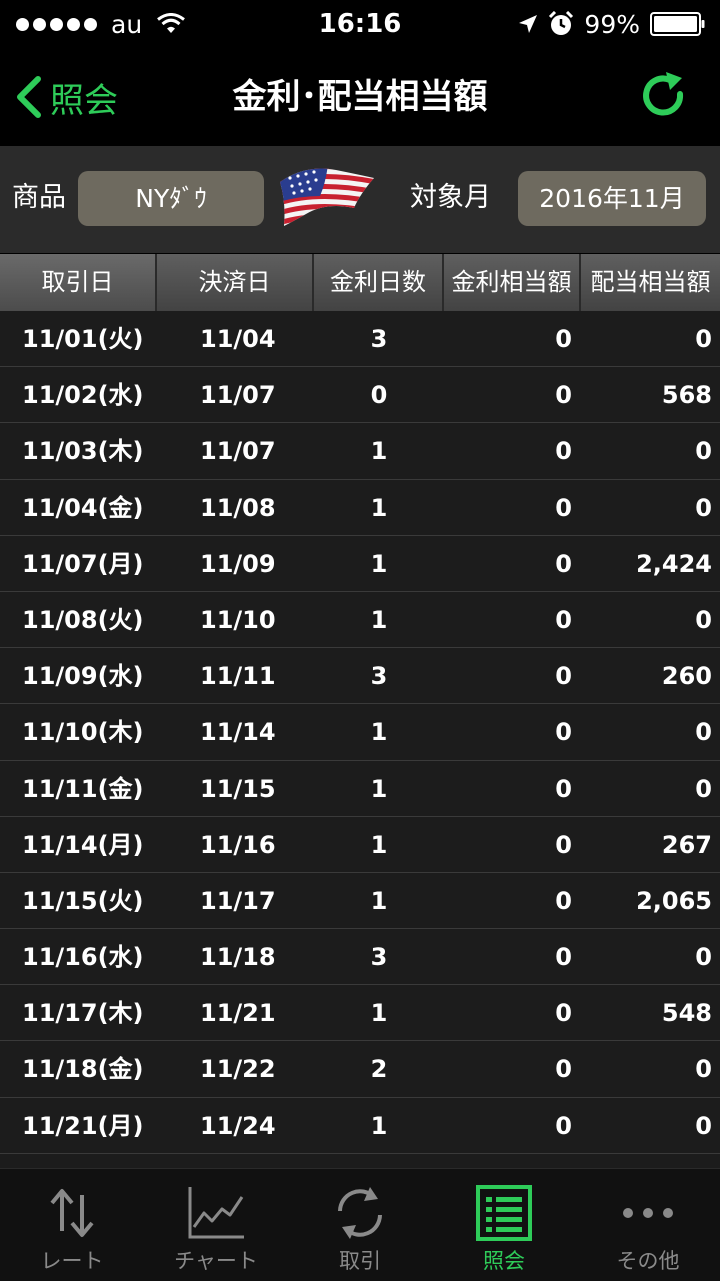 Image resolution: width=720 pixels, height=1281 pixels. I want to click on settle-date: 11/21, so click(238, 1013).